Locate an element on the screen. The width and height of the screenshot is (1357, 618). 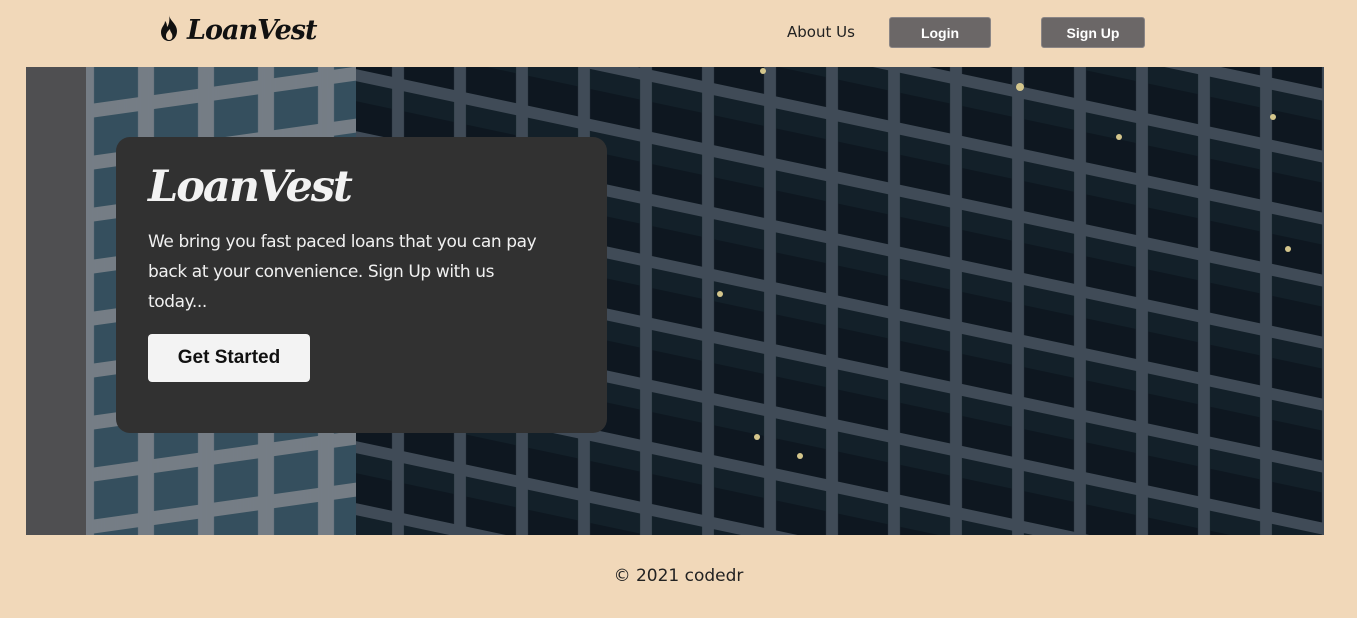
login-button: Login is located at coordinates (940, 32).